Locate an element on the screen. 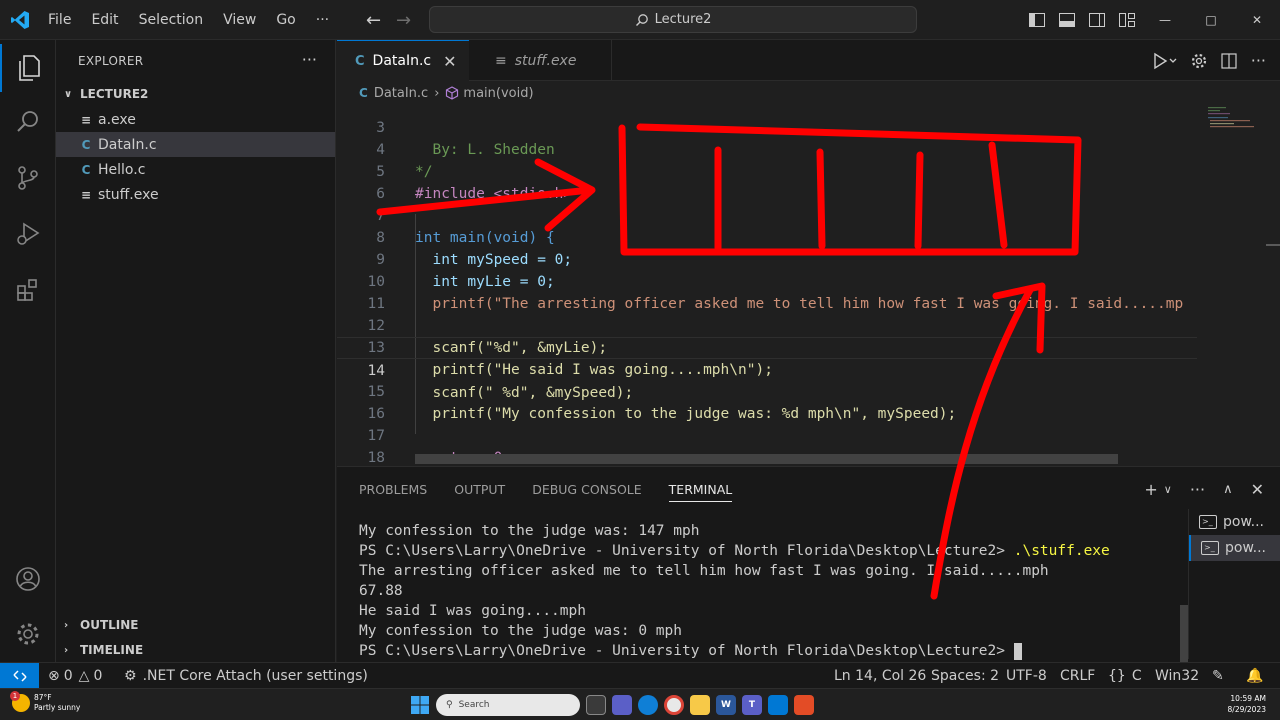 The width and height of the screenshot is (1280, 720). file-lines-icon: ≡ is located at coordinates (86, 119).